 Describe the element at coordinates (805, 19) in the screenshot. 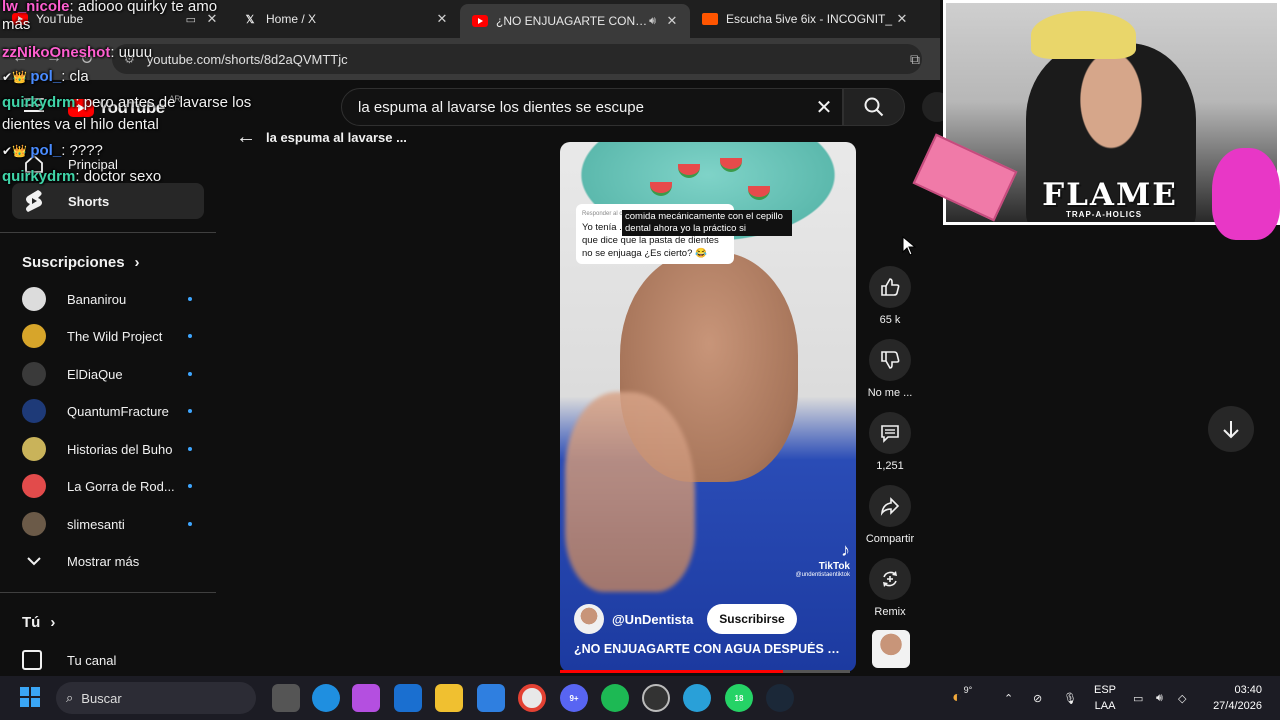

I see `browser-tab-soundcloud: Escucha 5ive 6ix - INCOGNIT_ ✕` at that location.